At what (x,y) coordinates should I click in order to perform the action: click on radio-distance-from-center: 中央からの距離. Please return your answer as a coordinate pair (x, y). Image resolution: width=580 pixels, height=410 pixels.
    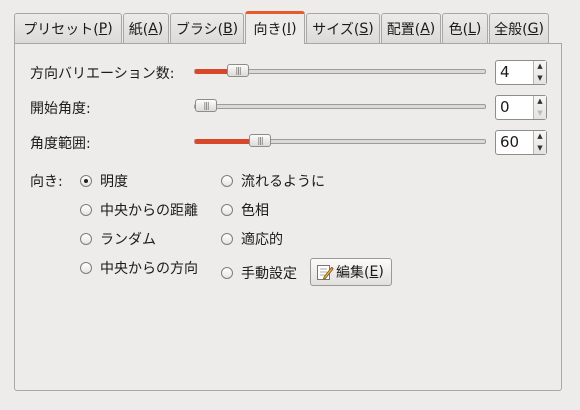
    Looking at the image, I should click on (139, 210).